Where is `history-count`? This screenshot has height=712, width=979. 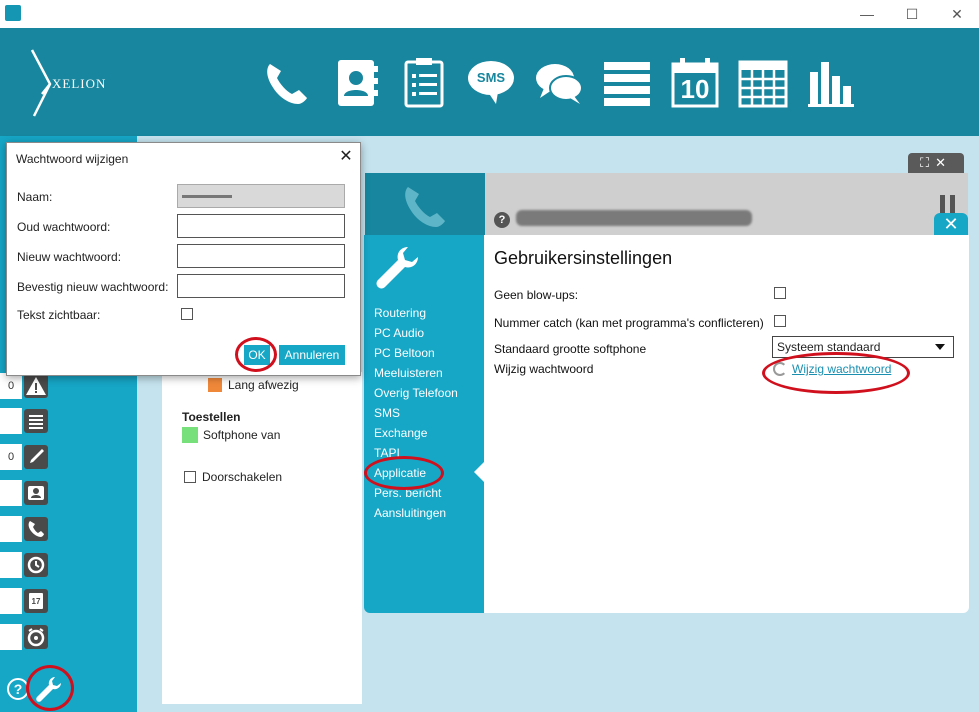 history-count is located at coordinates (11, 565).